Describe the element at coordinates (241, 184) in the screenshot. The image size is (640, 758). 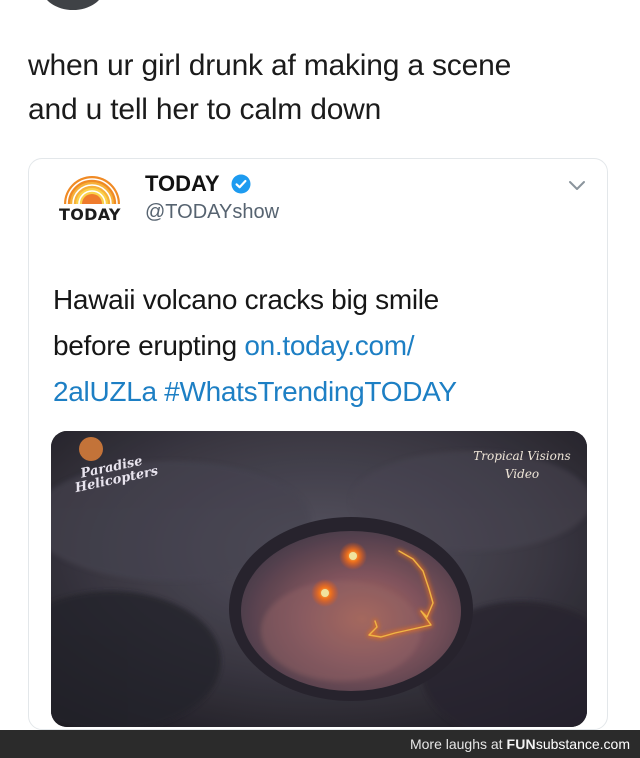
I see `verified-icon` at that location.